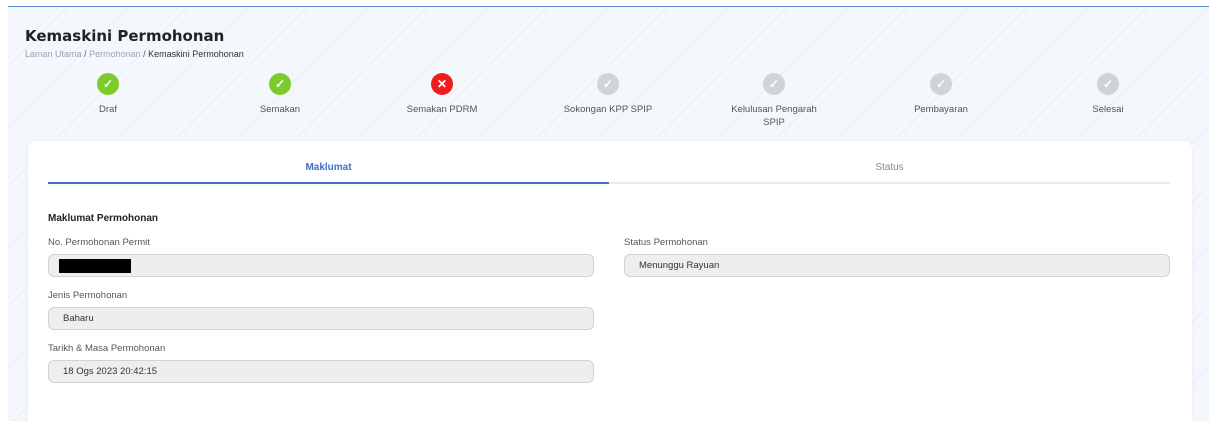  I want to click on step-kelulusan-pengarah-spip: ✓ Kelulusan Pengarah SPIP, so click(774, 101).